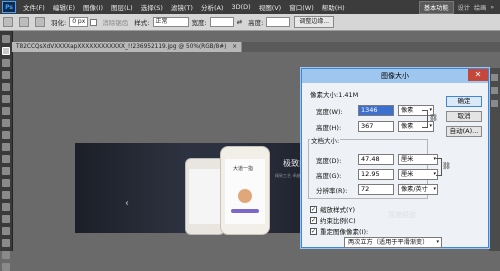 Image resolution: width=500 pixels, height=271 pixels. What do you see at coordinates (240, 7) in the screenshot?
I see `menu-3d: 3D(D)` at bounding box center [240, 7].